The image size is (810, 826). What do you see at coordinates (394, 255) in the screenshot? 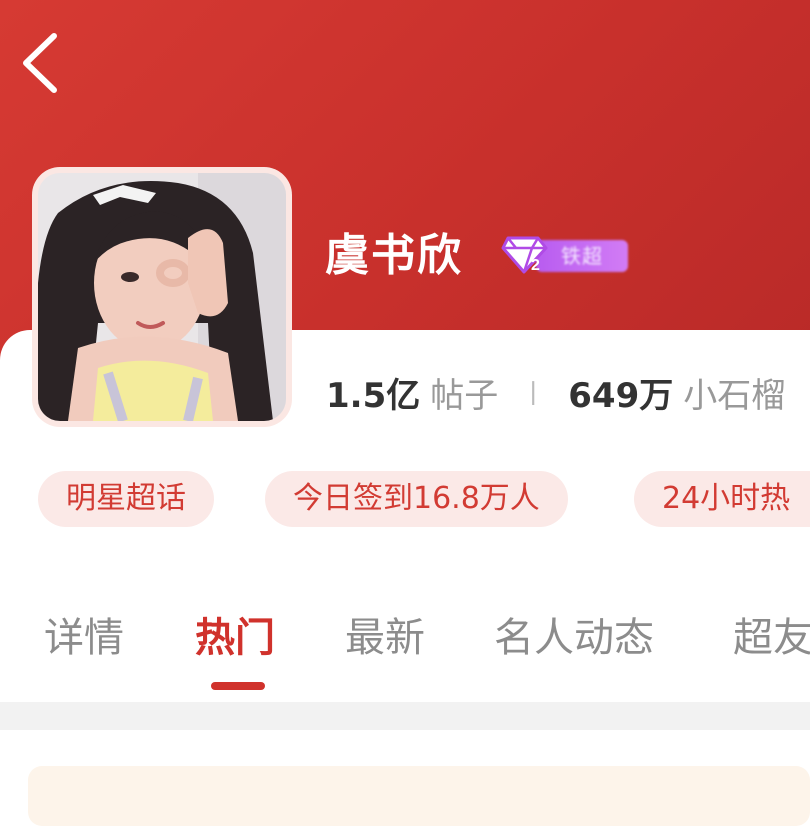
I see `topic-title: 虞书欣` at bounding box center [394, 255].